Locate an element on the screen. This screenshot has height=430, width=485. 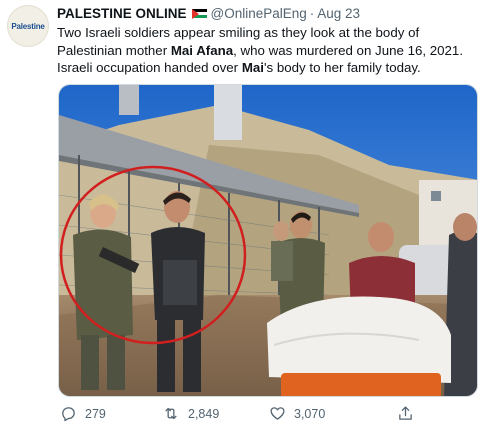
like-button: 3,070 is located at coordinates (297, 413).